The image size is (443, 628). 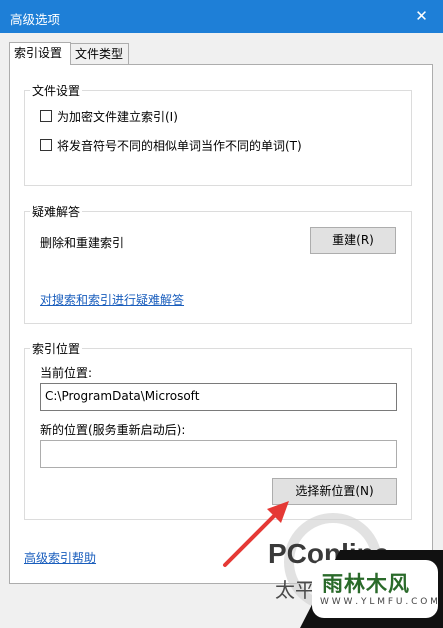 What do you see at coordinates (60, 557) in the screenshot?
I see `advanced-help-link: 高级索引帮助` at bounding box center [60, 557].